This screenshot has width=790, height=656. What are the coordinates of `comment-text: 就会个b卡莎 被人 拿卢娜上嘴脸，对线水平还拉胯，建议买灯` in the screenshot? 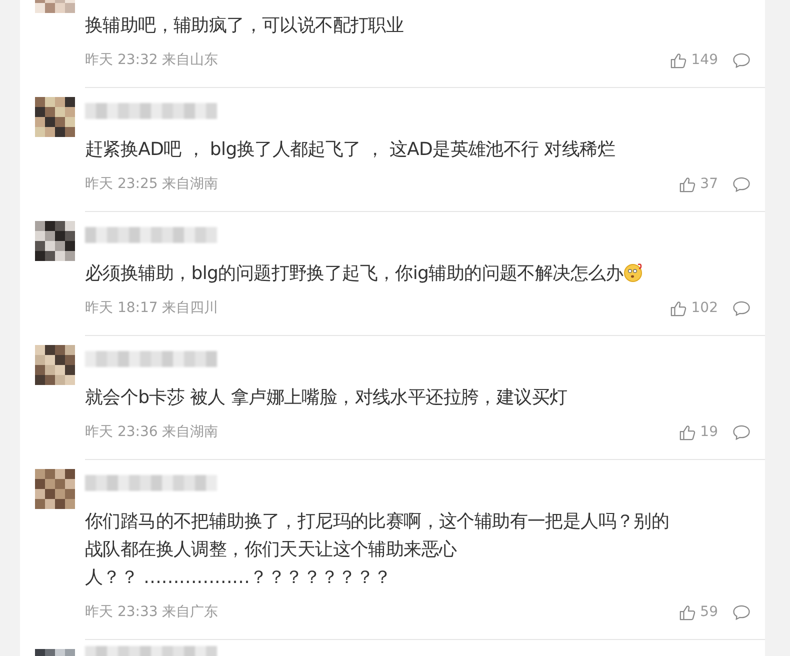 It's located at (326, 398).